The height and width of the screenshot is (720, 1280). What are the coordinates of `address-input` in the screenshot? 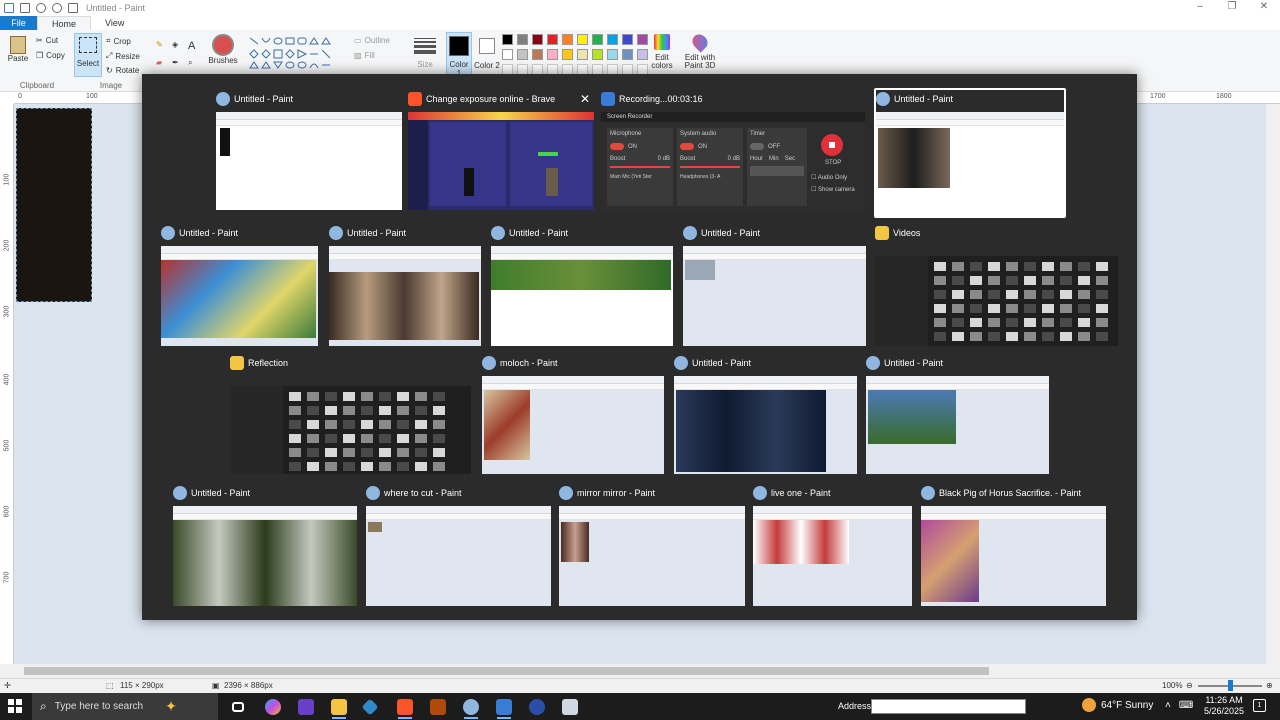 It's located at (948, 706).